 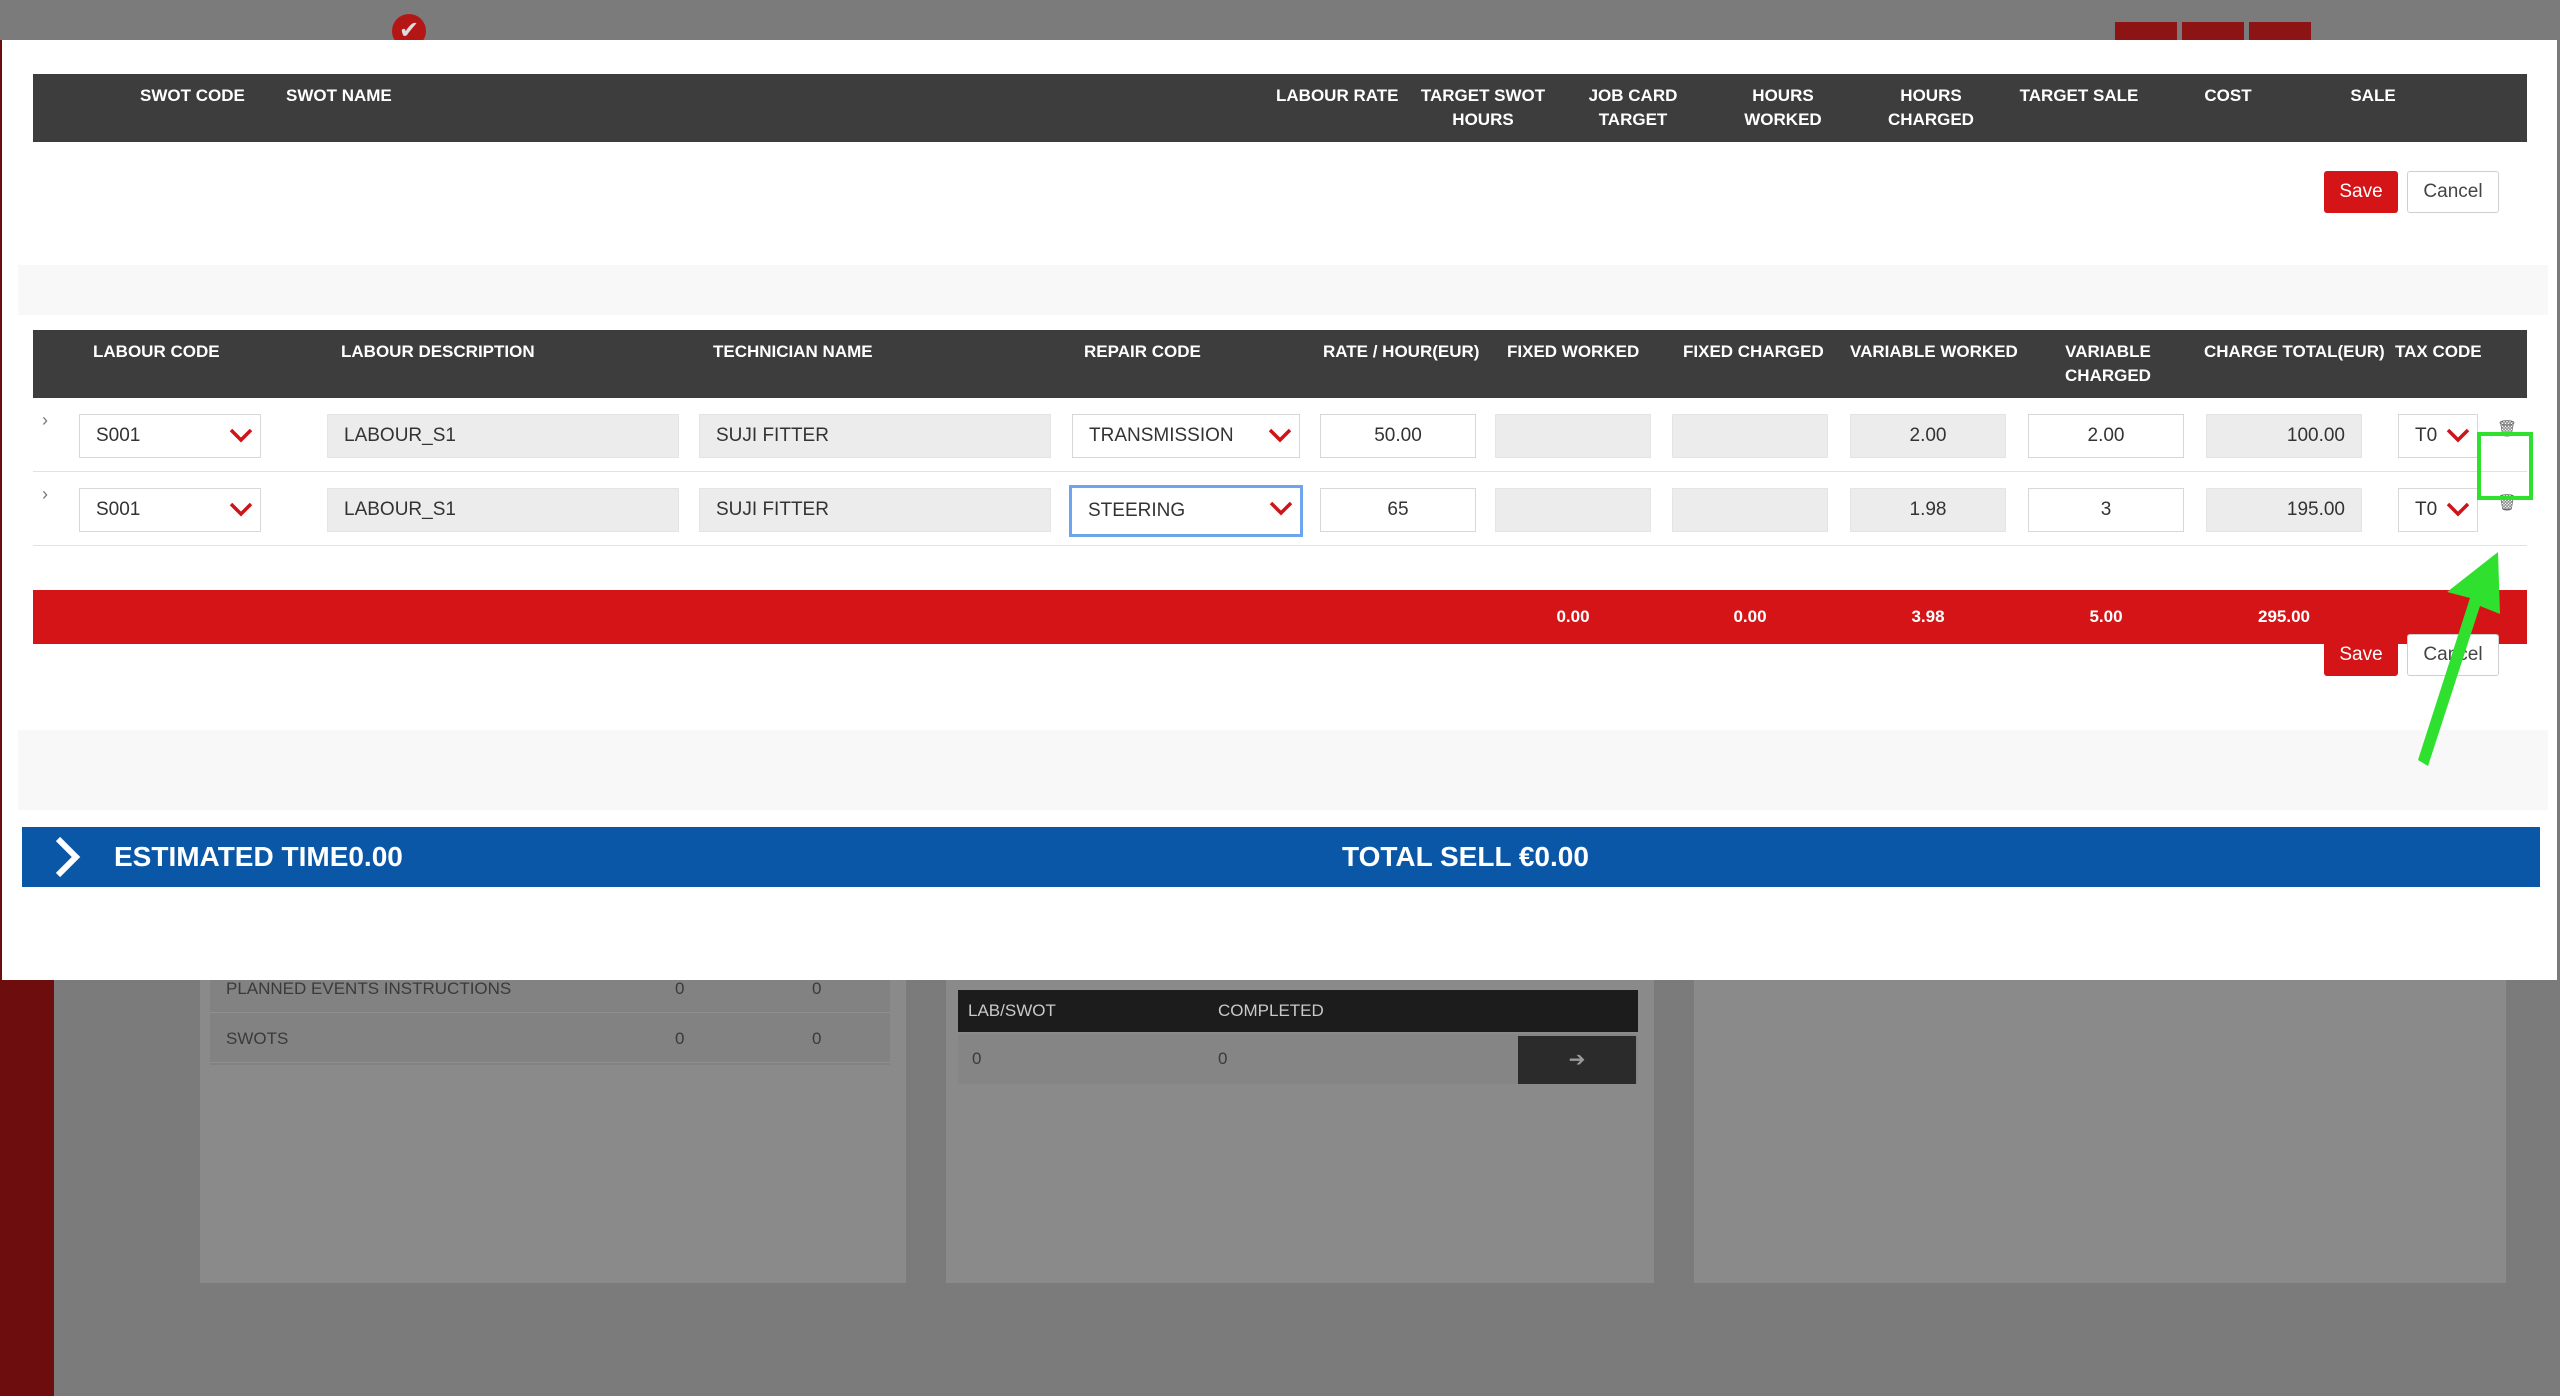 I want to click on annotation-highlight-box, so click(x=2505, y=466).